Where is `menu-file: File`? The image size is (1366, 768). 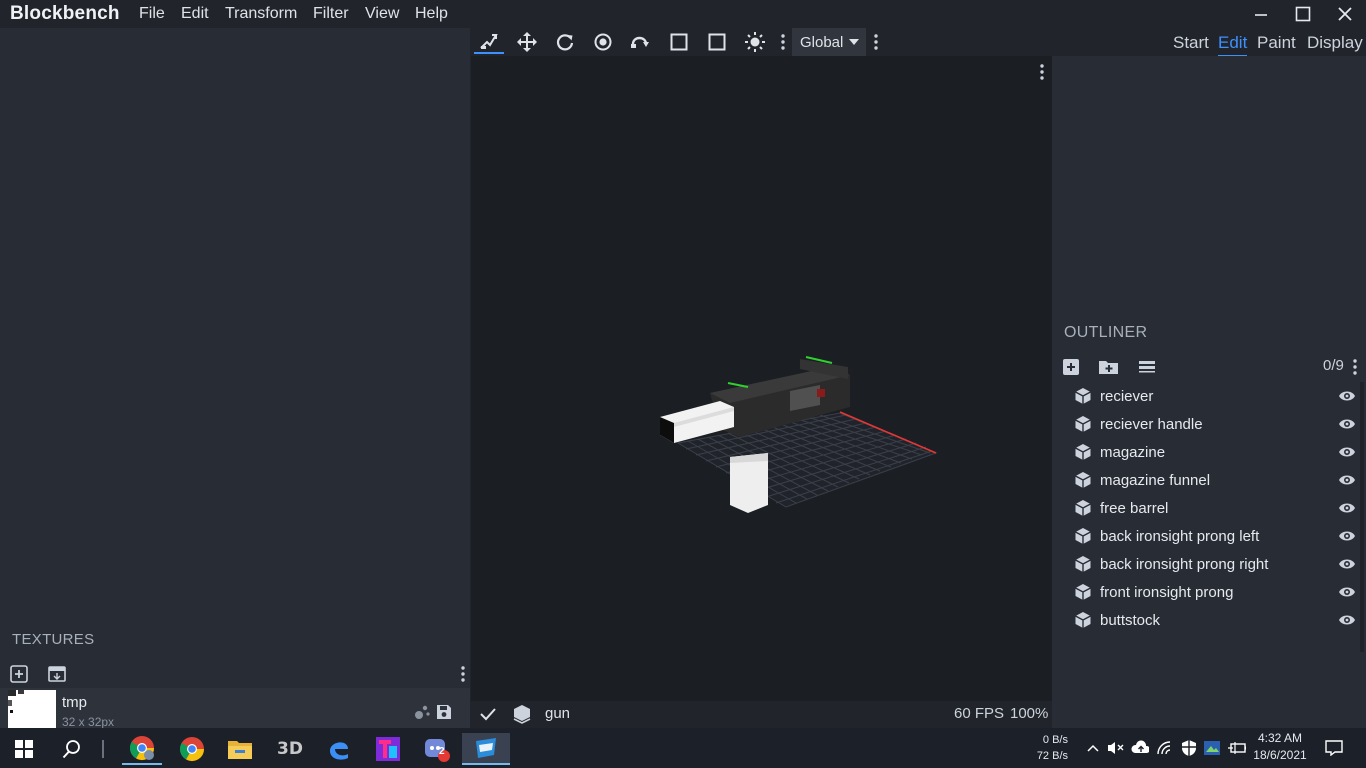
menu-file: File is located at coordinates (152, 14).